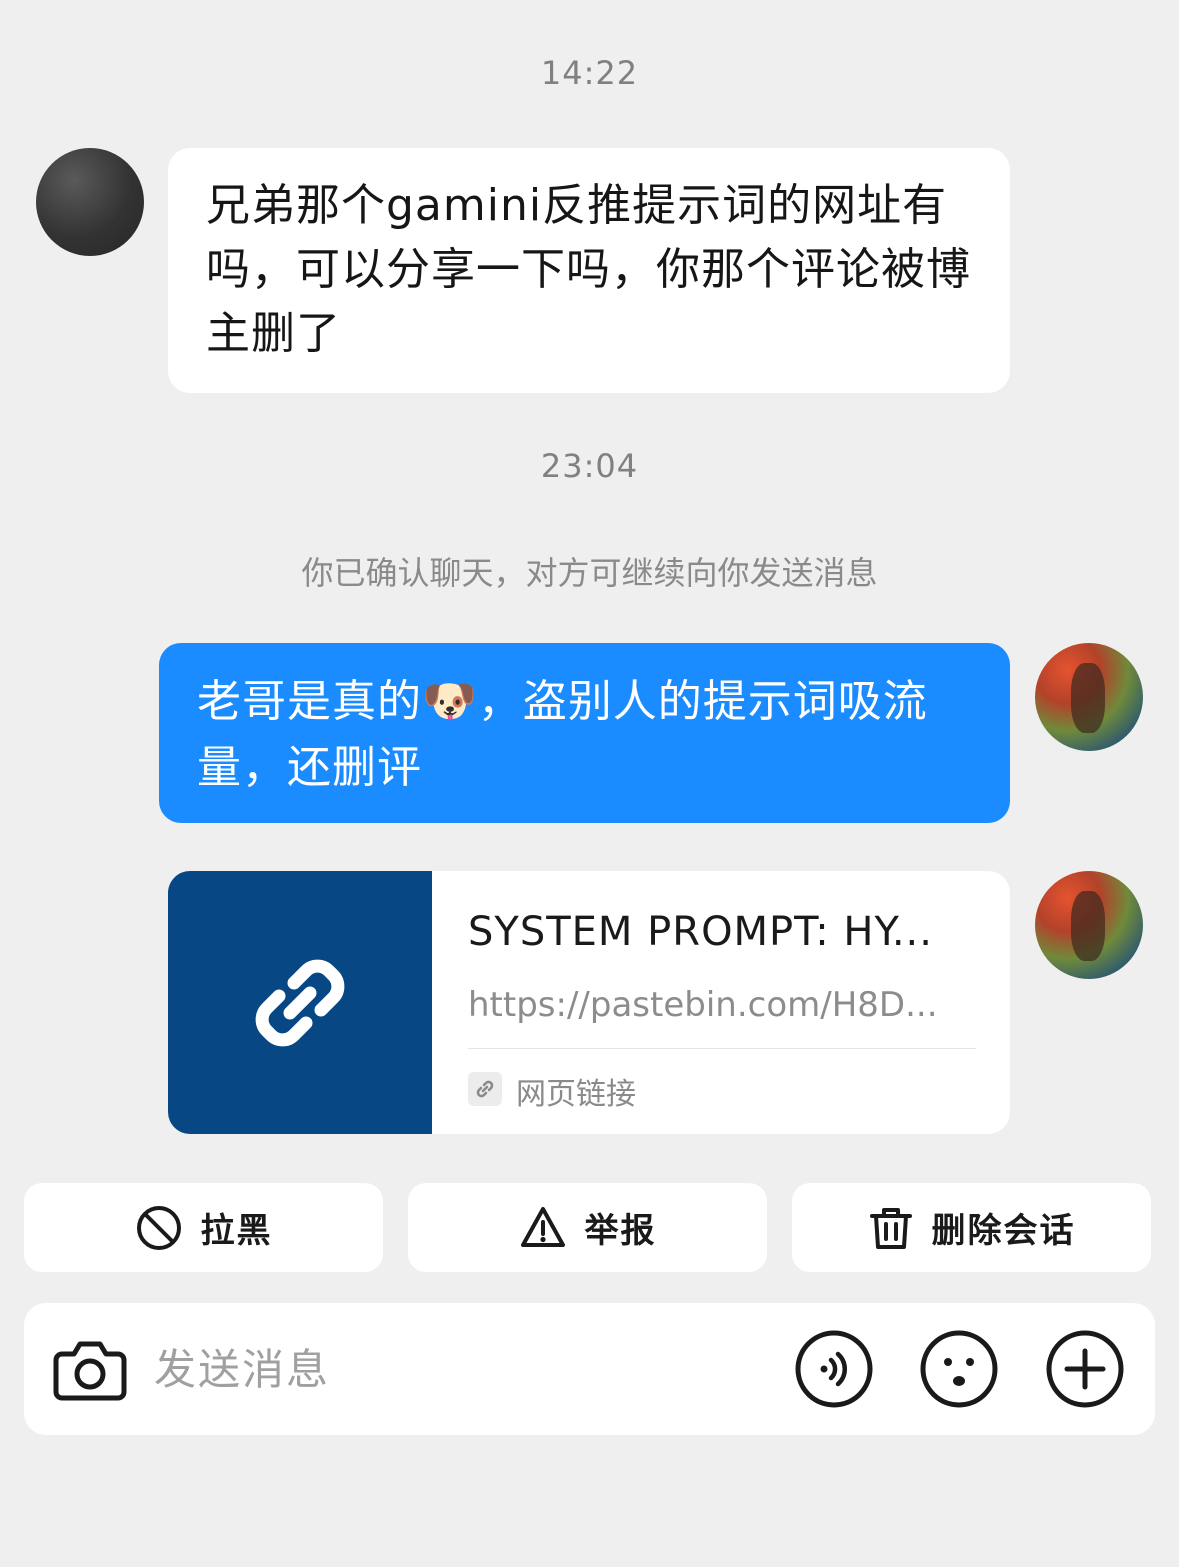  I want to click on timestamp: 14:22, so click(589, 73).